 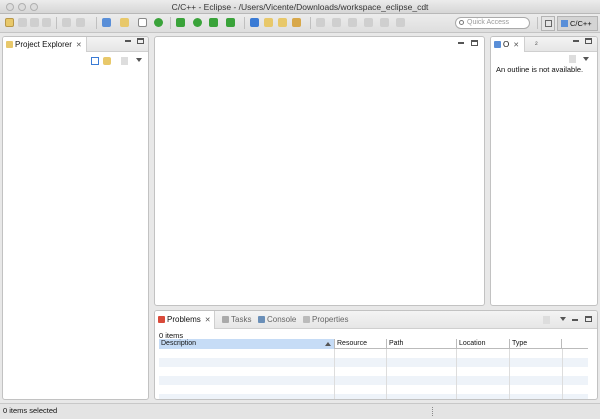 What do you see at coordinates (352, 22) in the screenshot?
I see `last-edit-icon` at bounding box center [352, 22].